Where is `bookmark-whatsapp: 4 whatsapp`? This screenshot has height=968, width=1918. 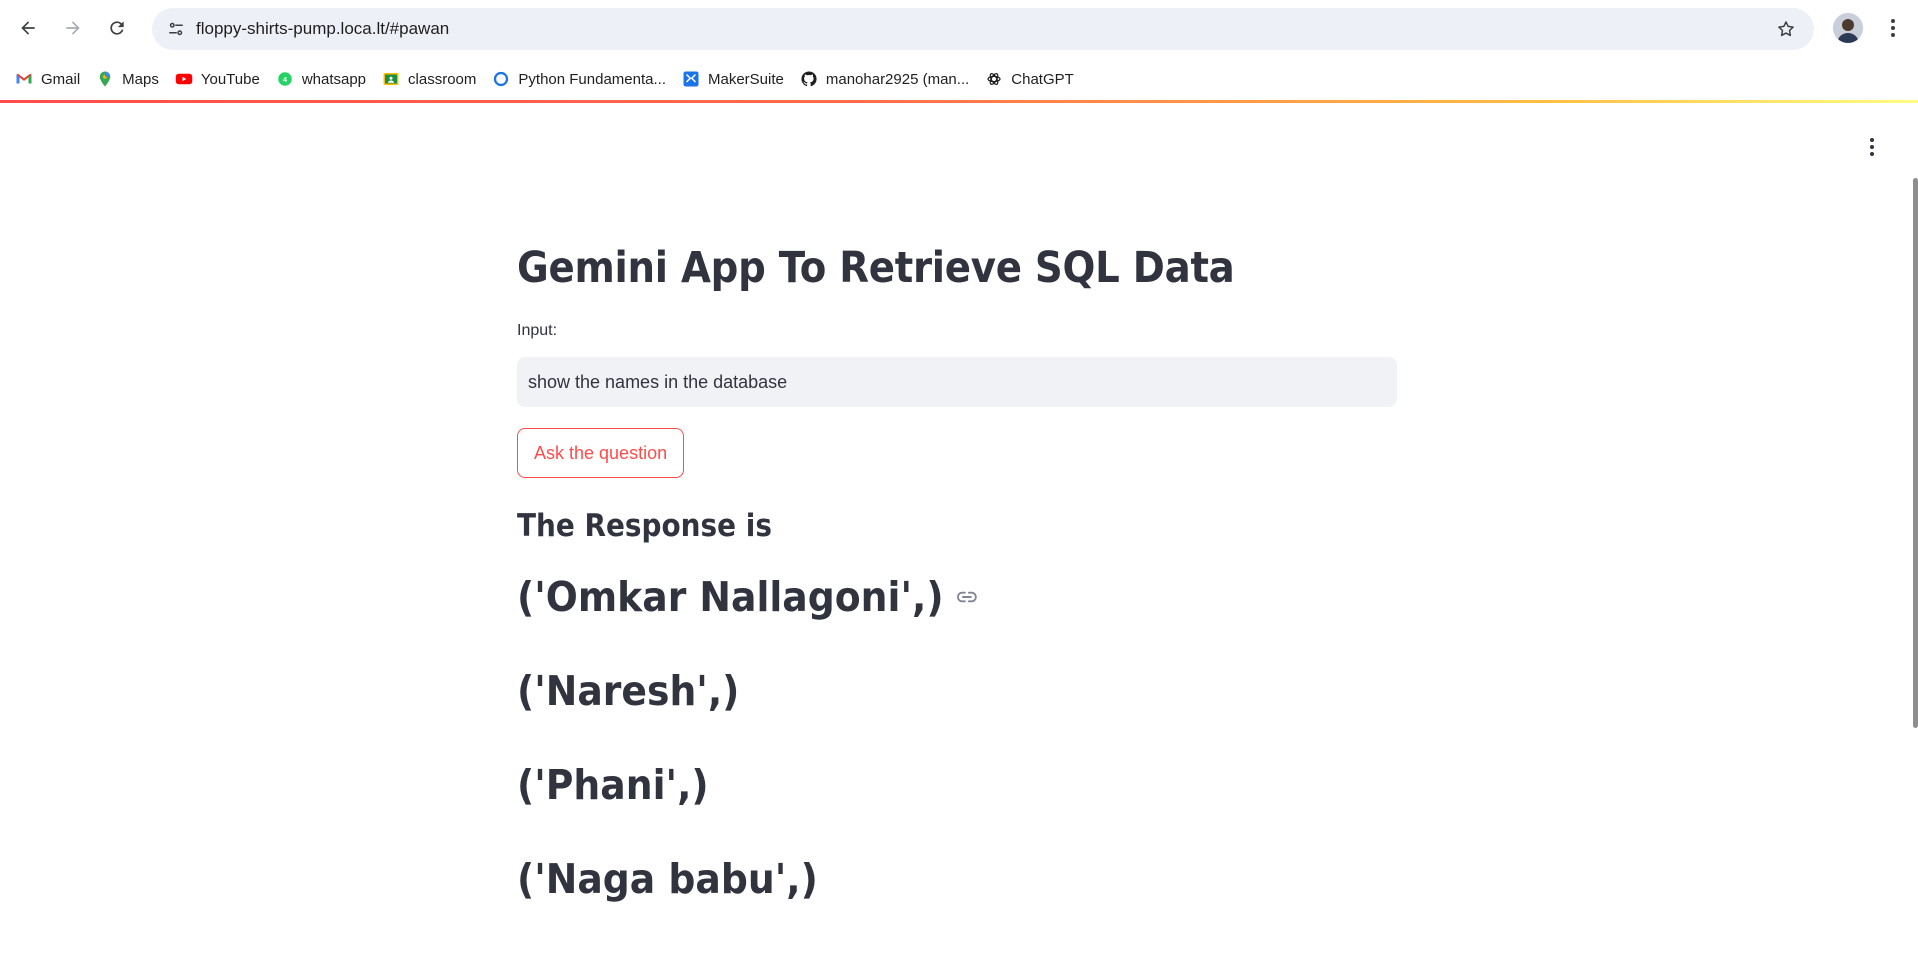 bookmark-whatsapp: 4 whatsapp is located at coordinates (321, 79).